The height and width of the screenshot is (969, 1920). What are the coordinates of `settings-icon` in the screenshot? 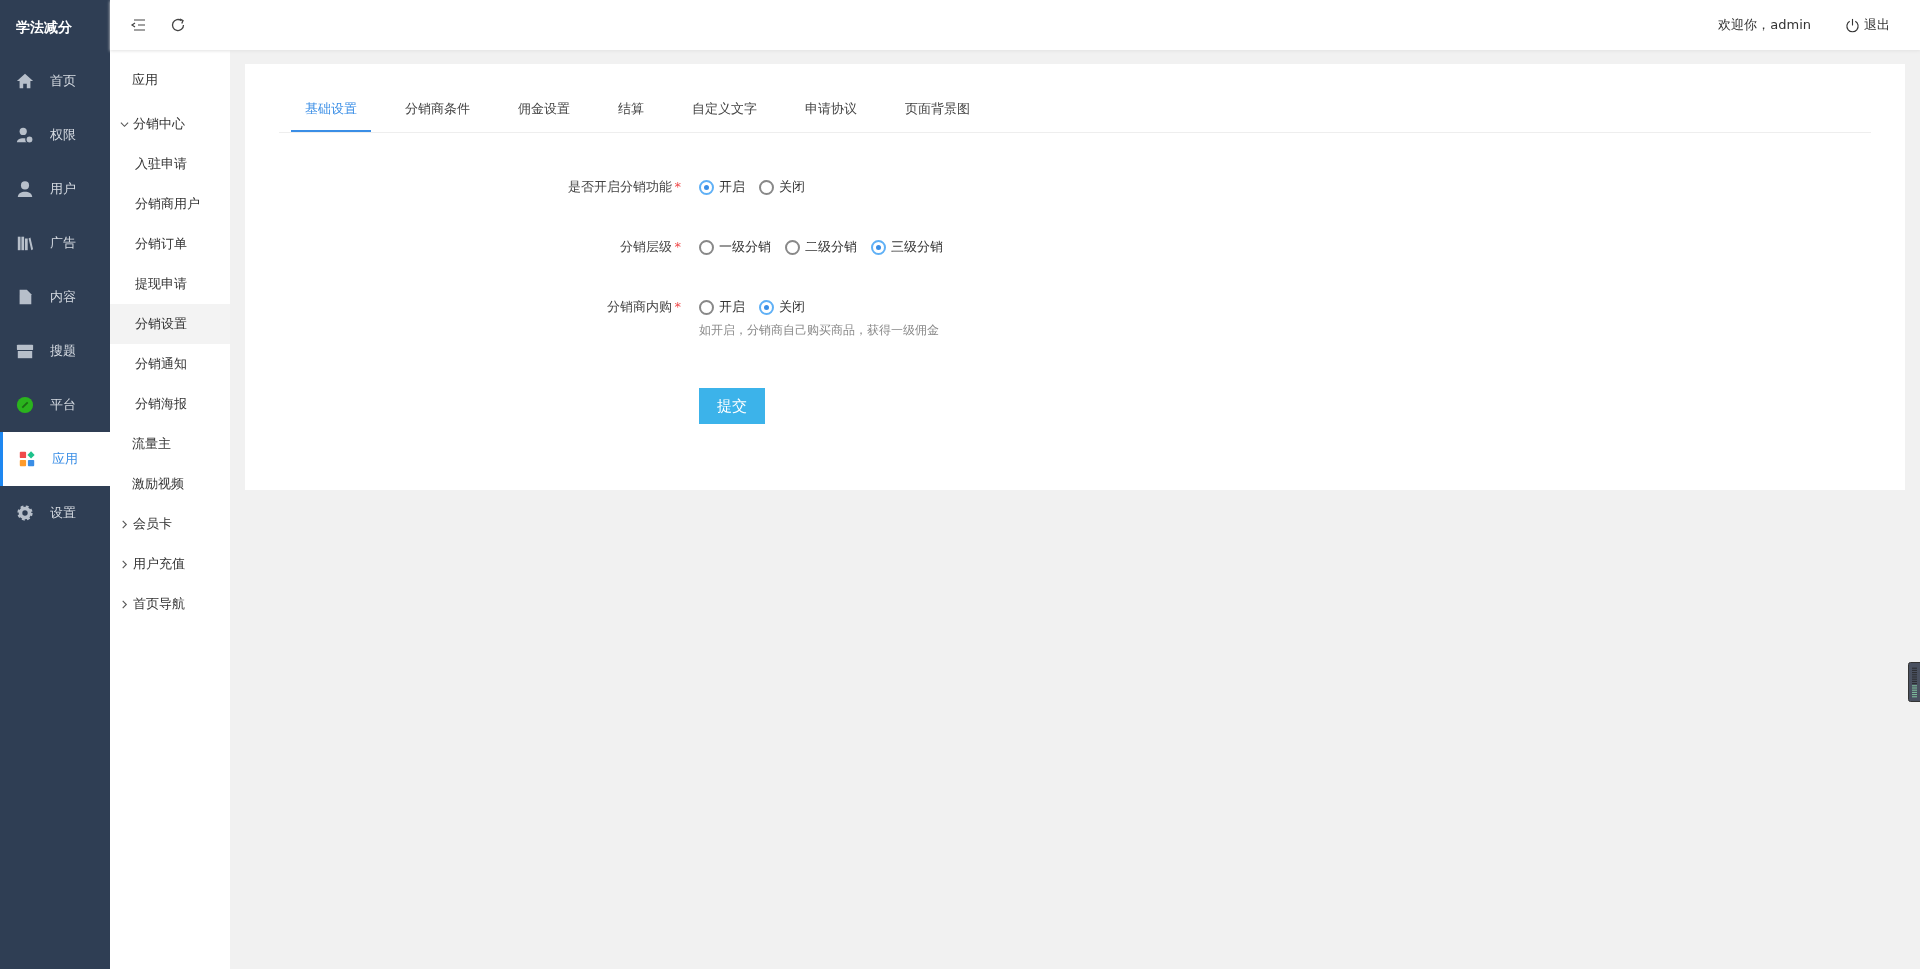 It's located at (25, 513).